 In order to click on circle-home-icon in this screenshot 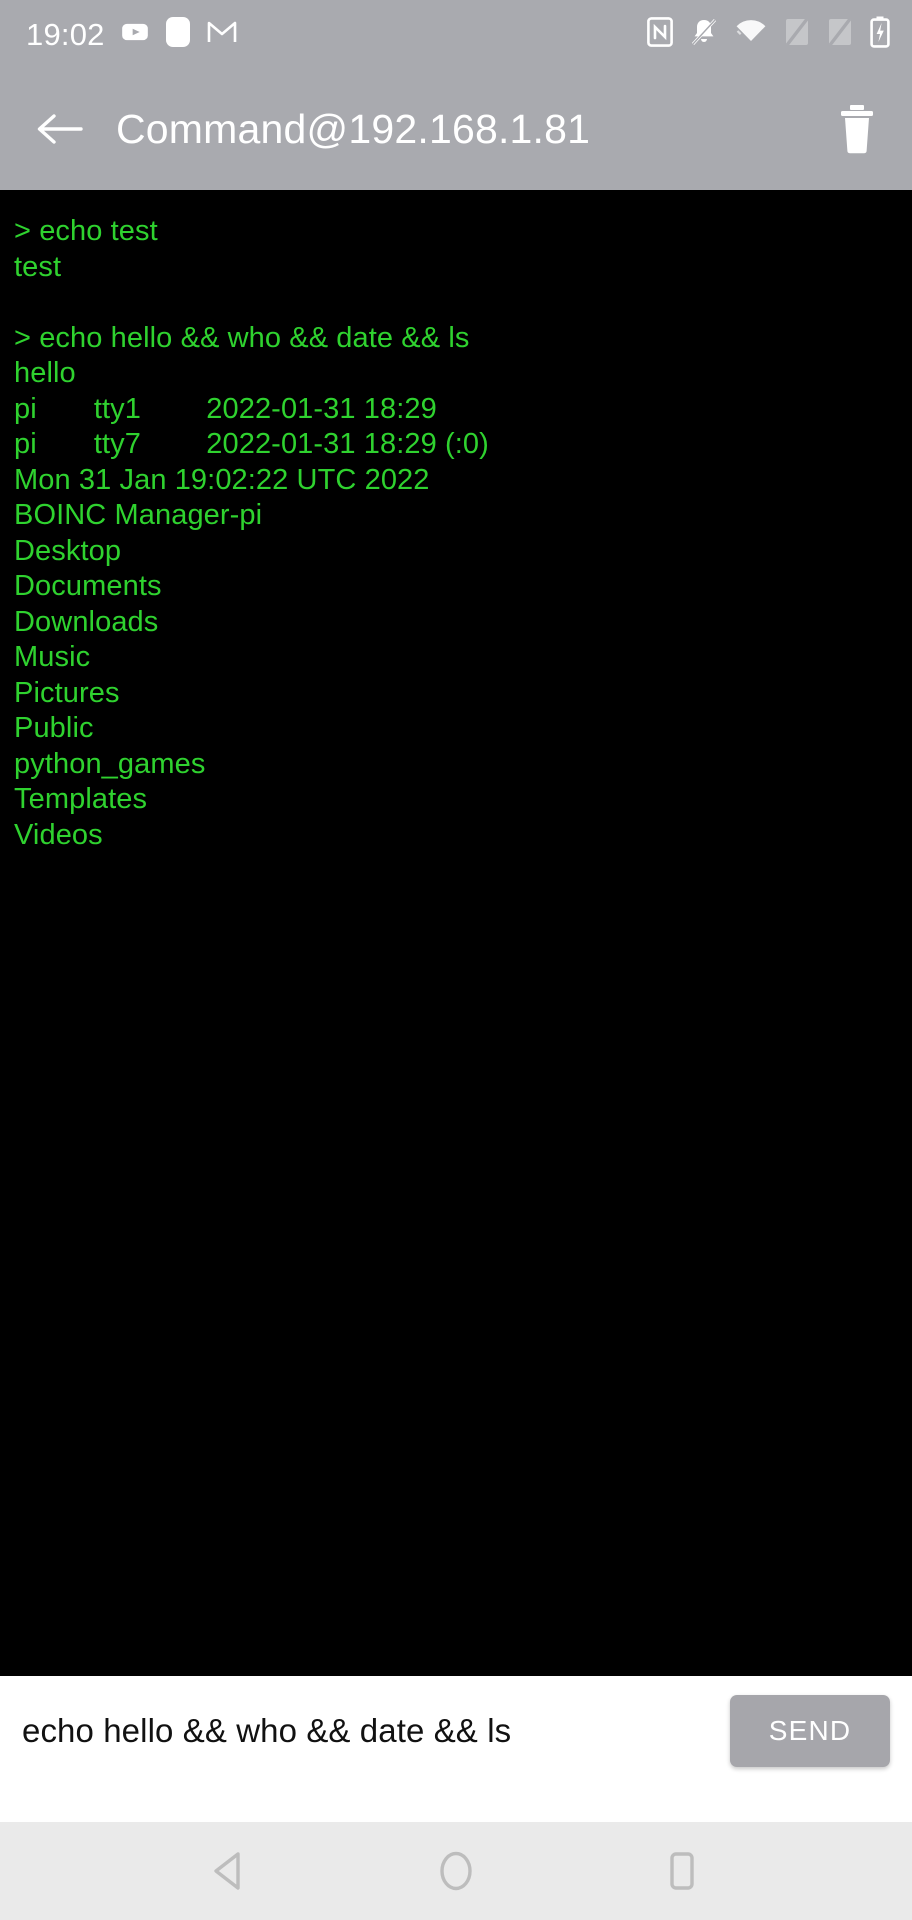, I will do `click(456, 1871)`.